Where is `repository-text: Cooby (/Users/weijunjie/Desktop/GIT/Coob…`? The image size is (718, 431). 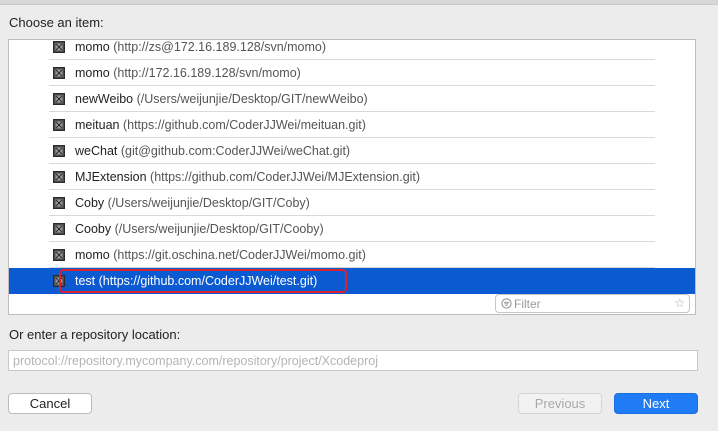 repository-text: Cooby (/Users/weijunjie/Desktop/GIT/Coob… is located at coordinates (199, 229).